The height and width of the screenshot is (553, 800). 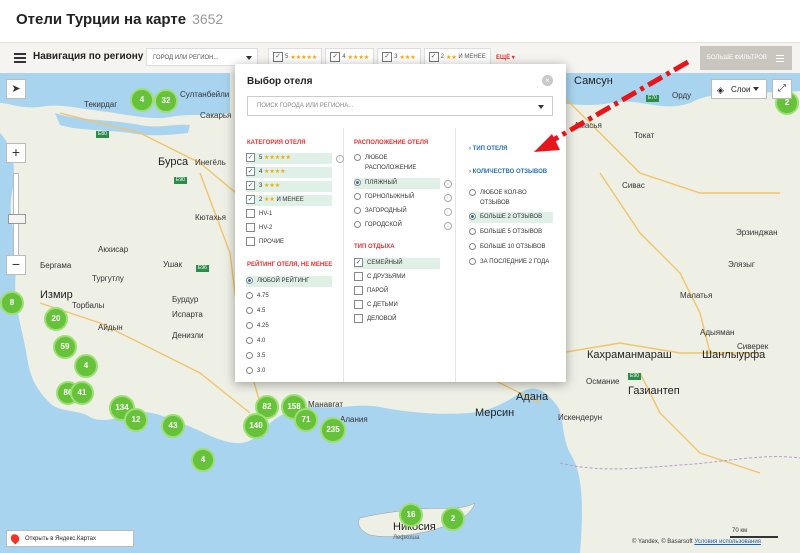 I want to click on annotation-arrow, so click(x=612, y=105).